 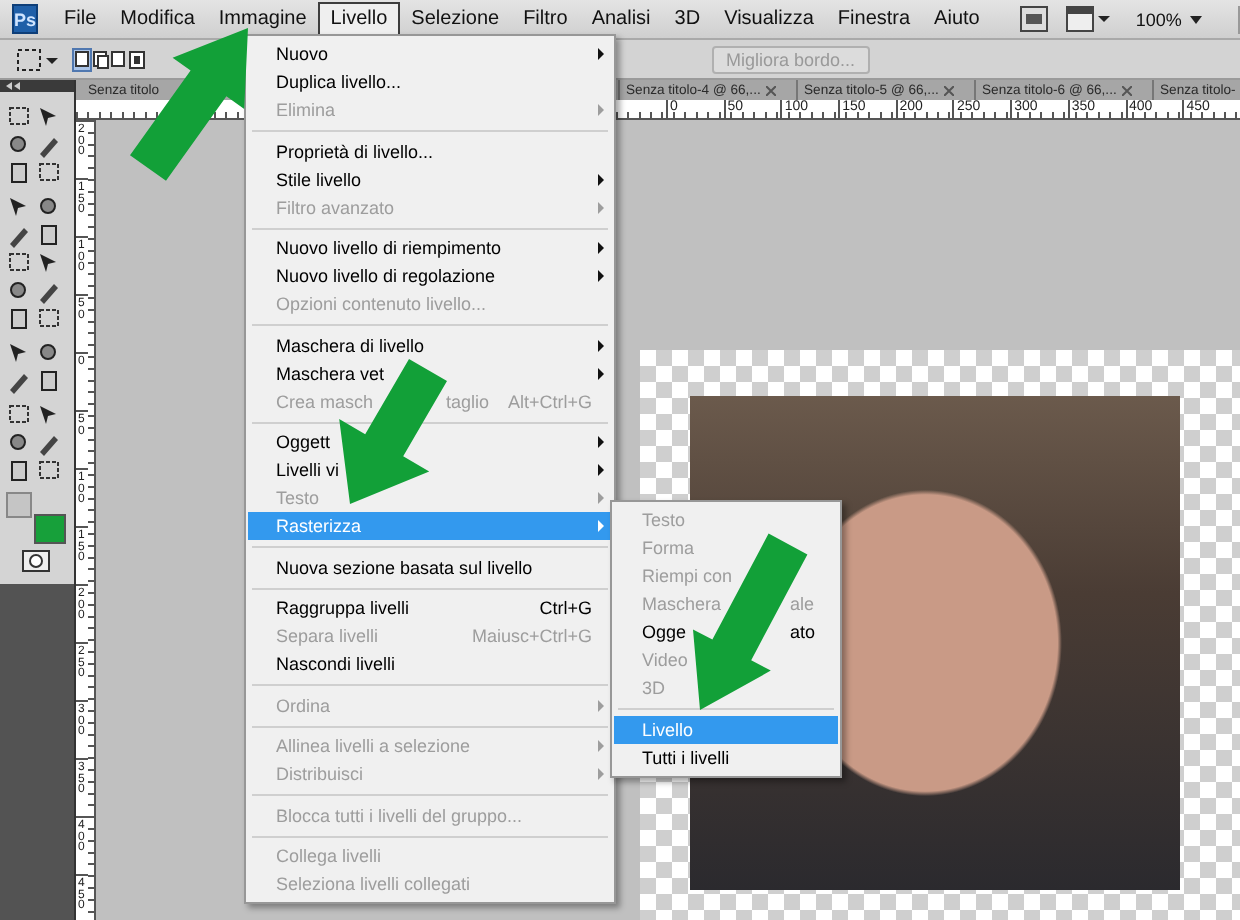 What do you see at coordinates (50, 529) in the screenshot?
I see `background-color-swatch` at bounding box center [50, 529].